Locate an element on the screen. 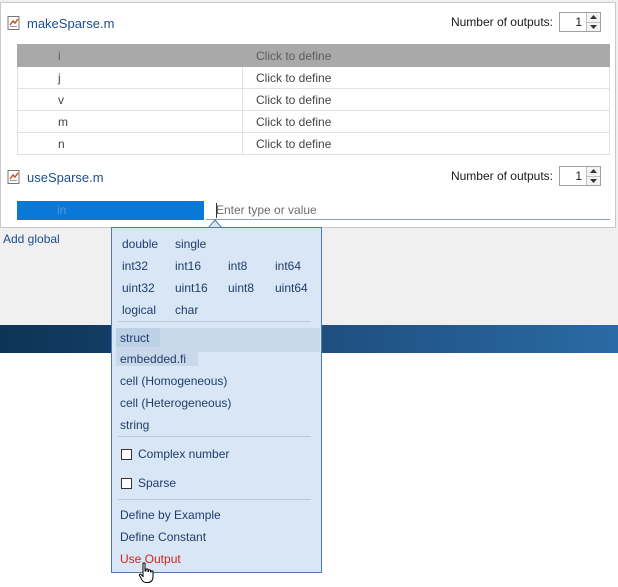  function-header-makesparse: makeSparse.m is located at coordinates (60, 23).